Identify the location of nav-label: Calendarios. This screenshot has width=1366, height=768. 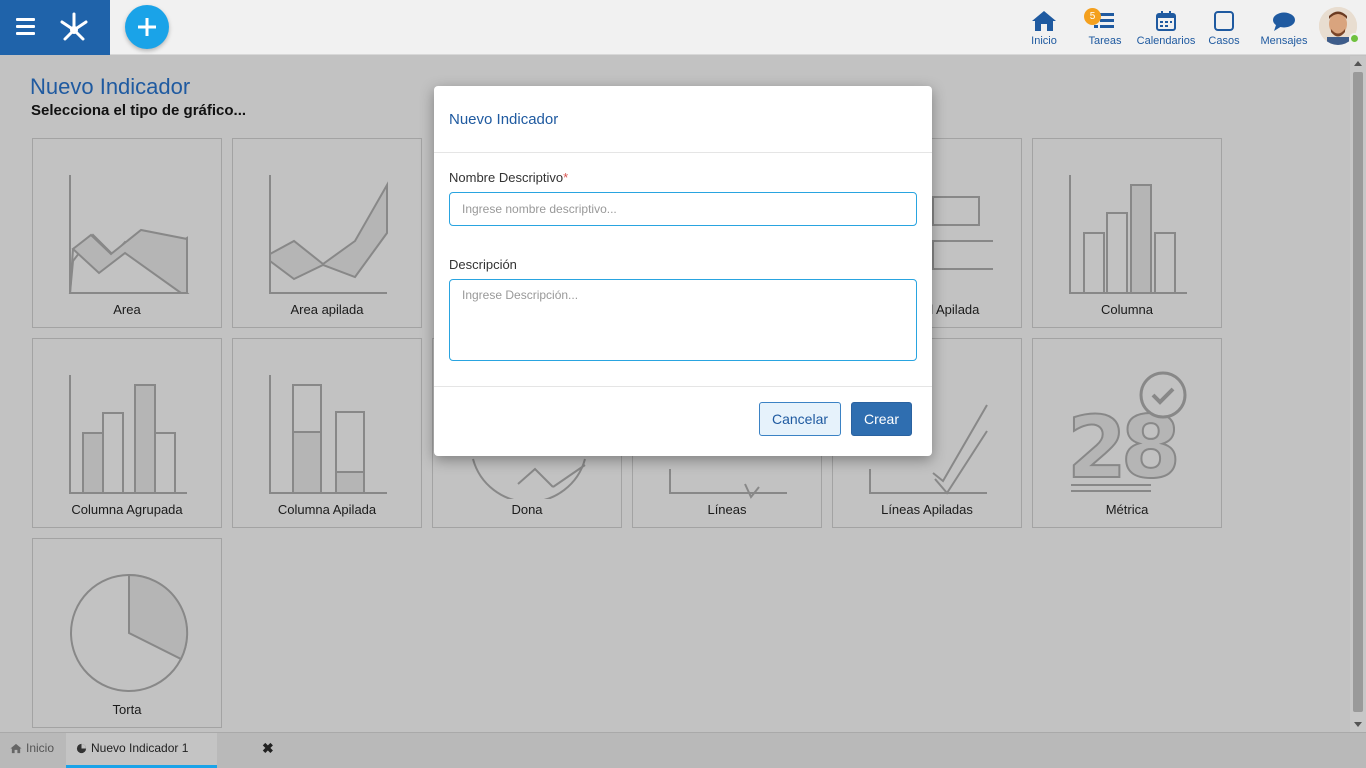
(1166, 41).